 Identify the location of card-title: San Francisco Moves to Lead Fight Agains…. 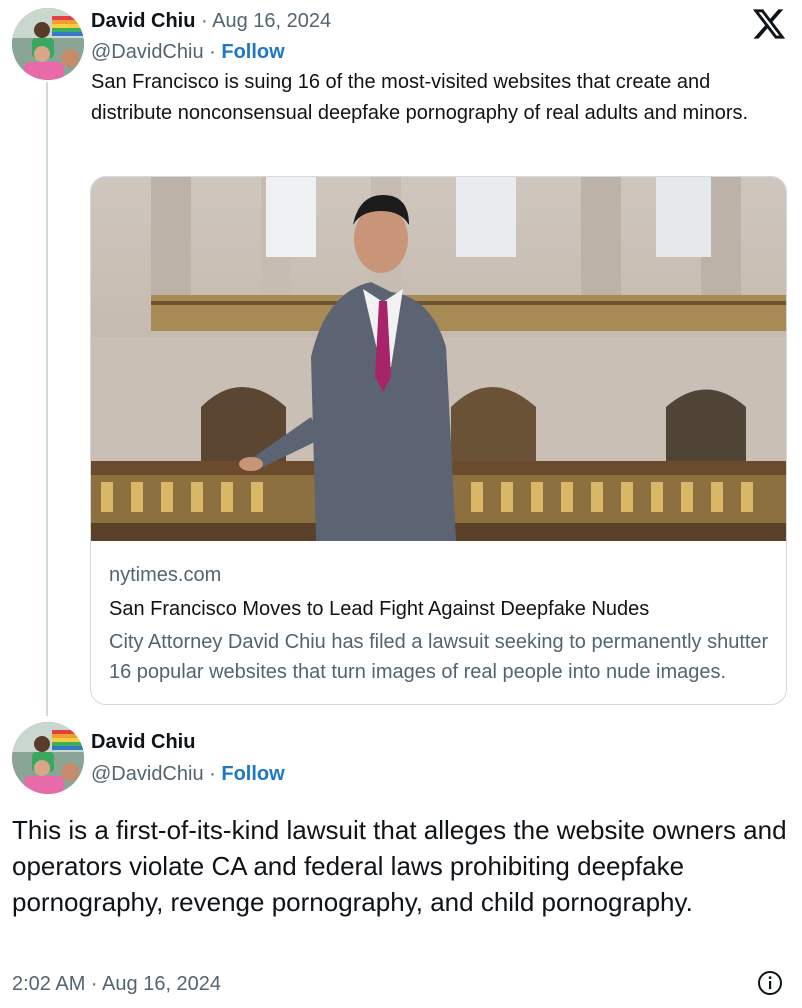
(441, 609).